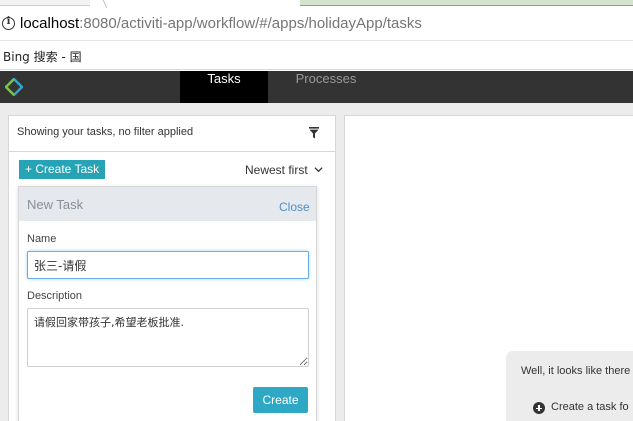 This screenshot has height=421, width=633. Describe the element at coordinates (42, 239) in the screenshot. I see `name-label: Name` at that location.